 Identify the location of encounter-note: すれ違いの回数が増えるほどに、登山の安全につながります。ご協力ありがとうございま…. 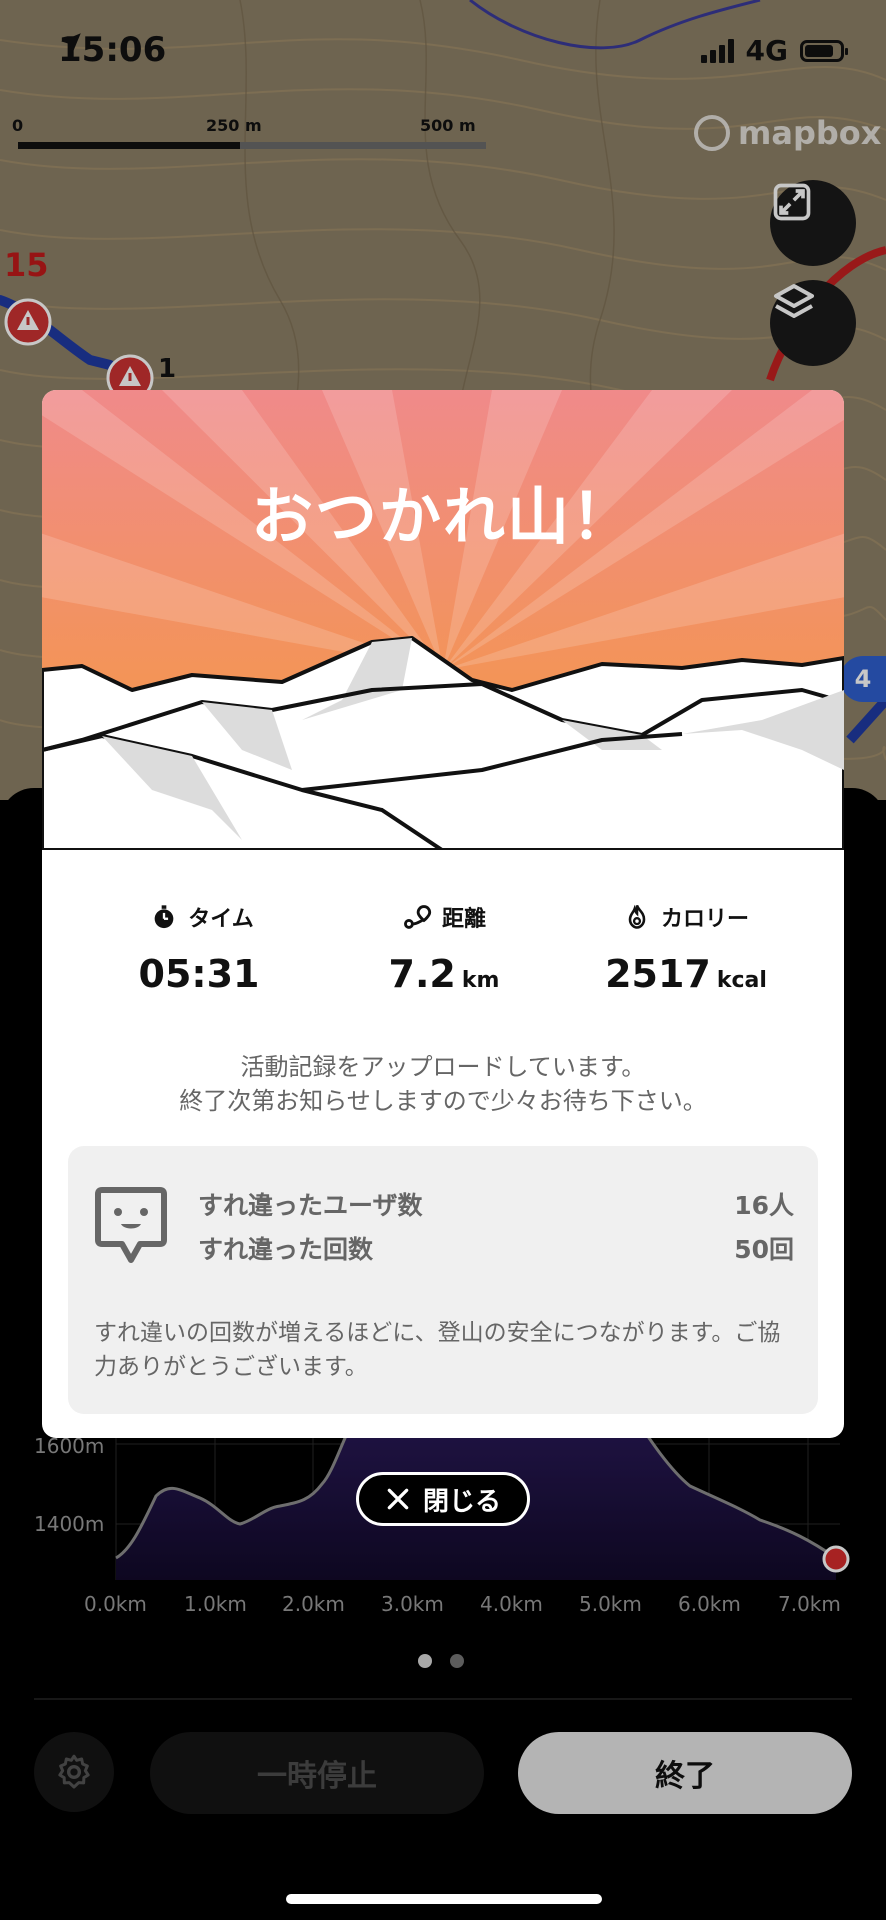
(437, 1350).